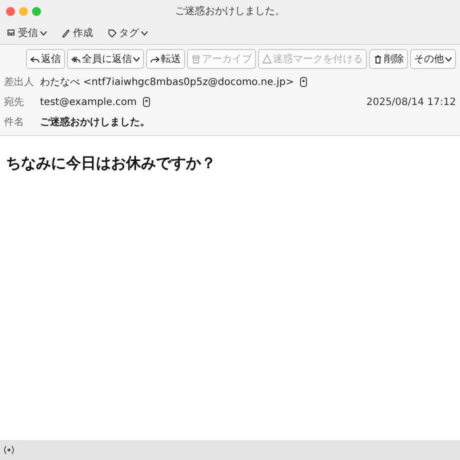 This screenshot has height=460, width=460. What do you see at coordinates (45, 59) in the screenshot?
I see `action-button: 返信` at bounding box center [45, 59].